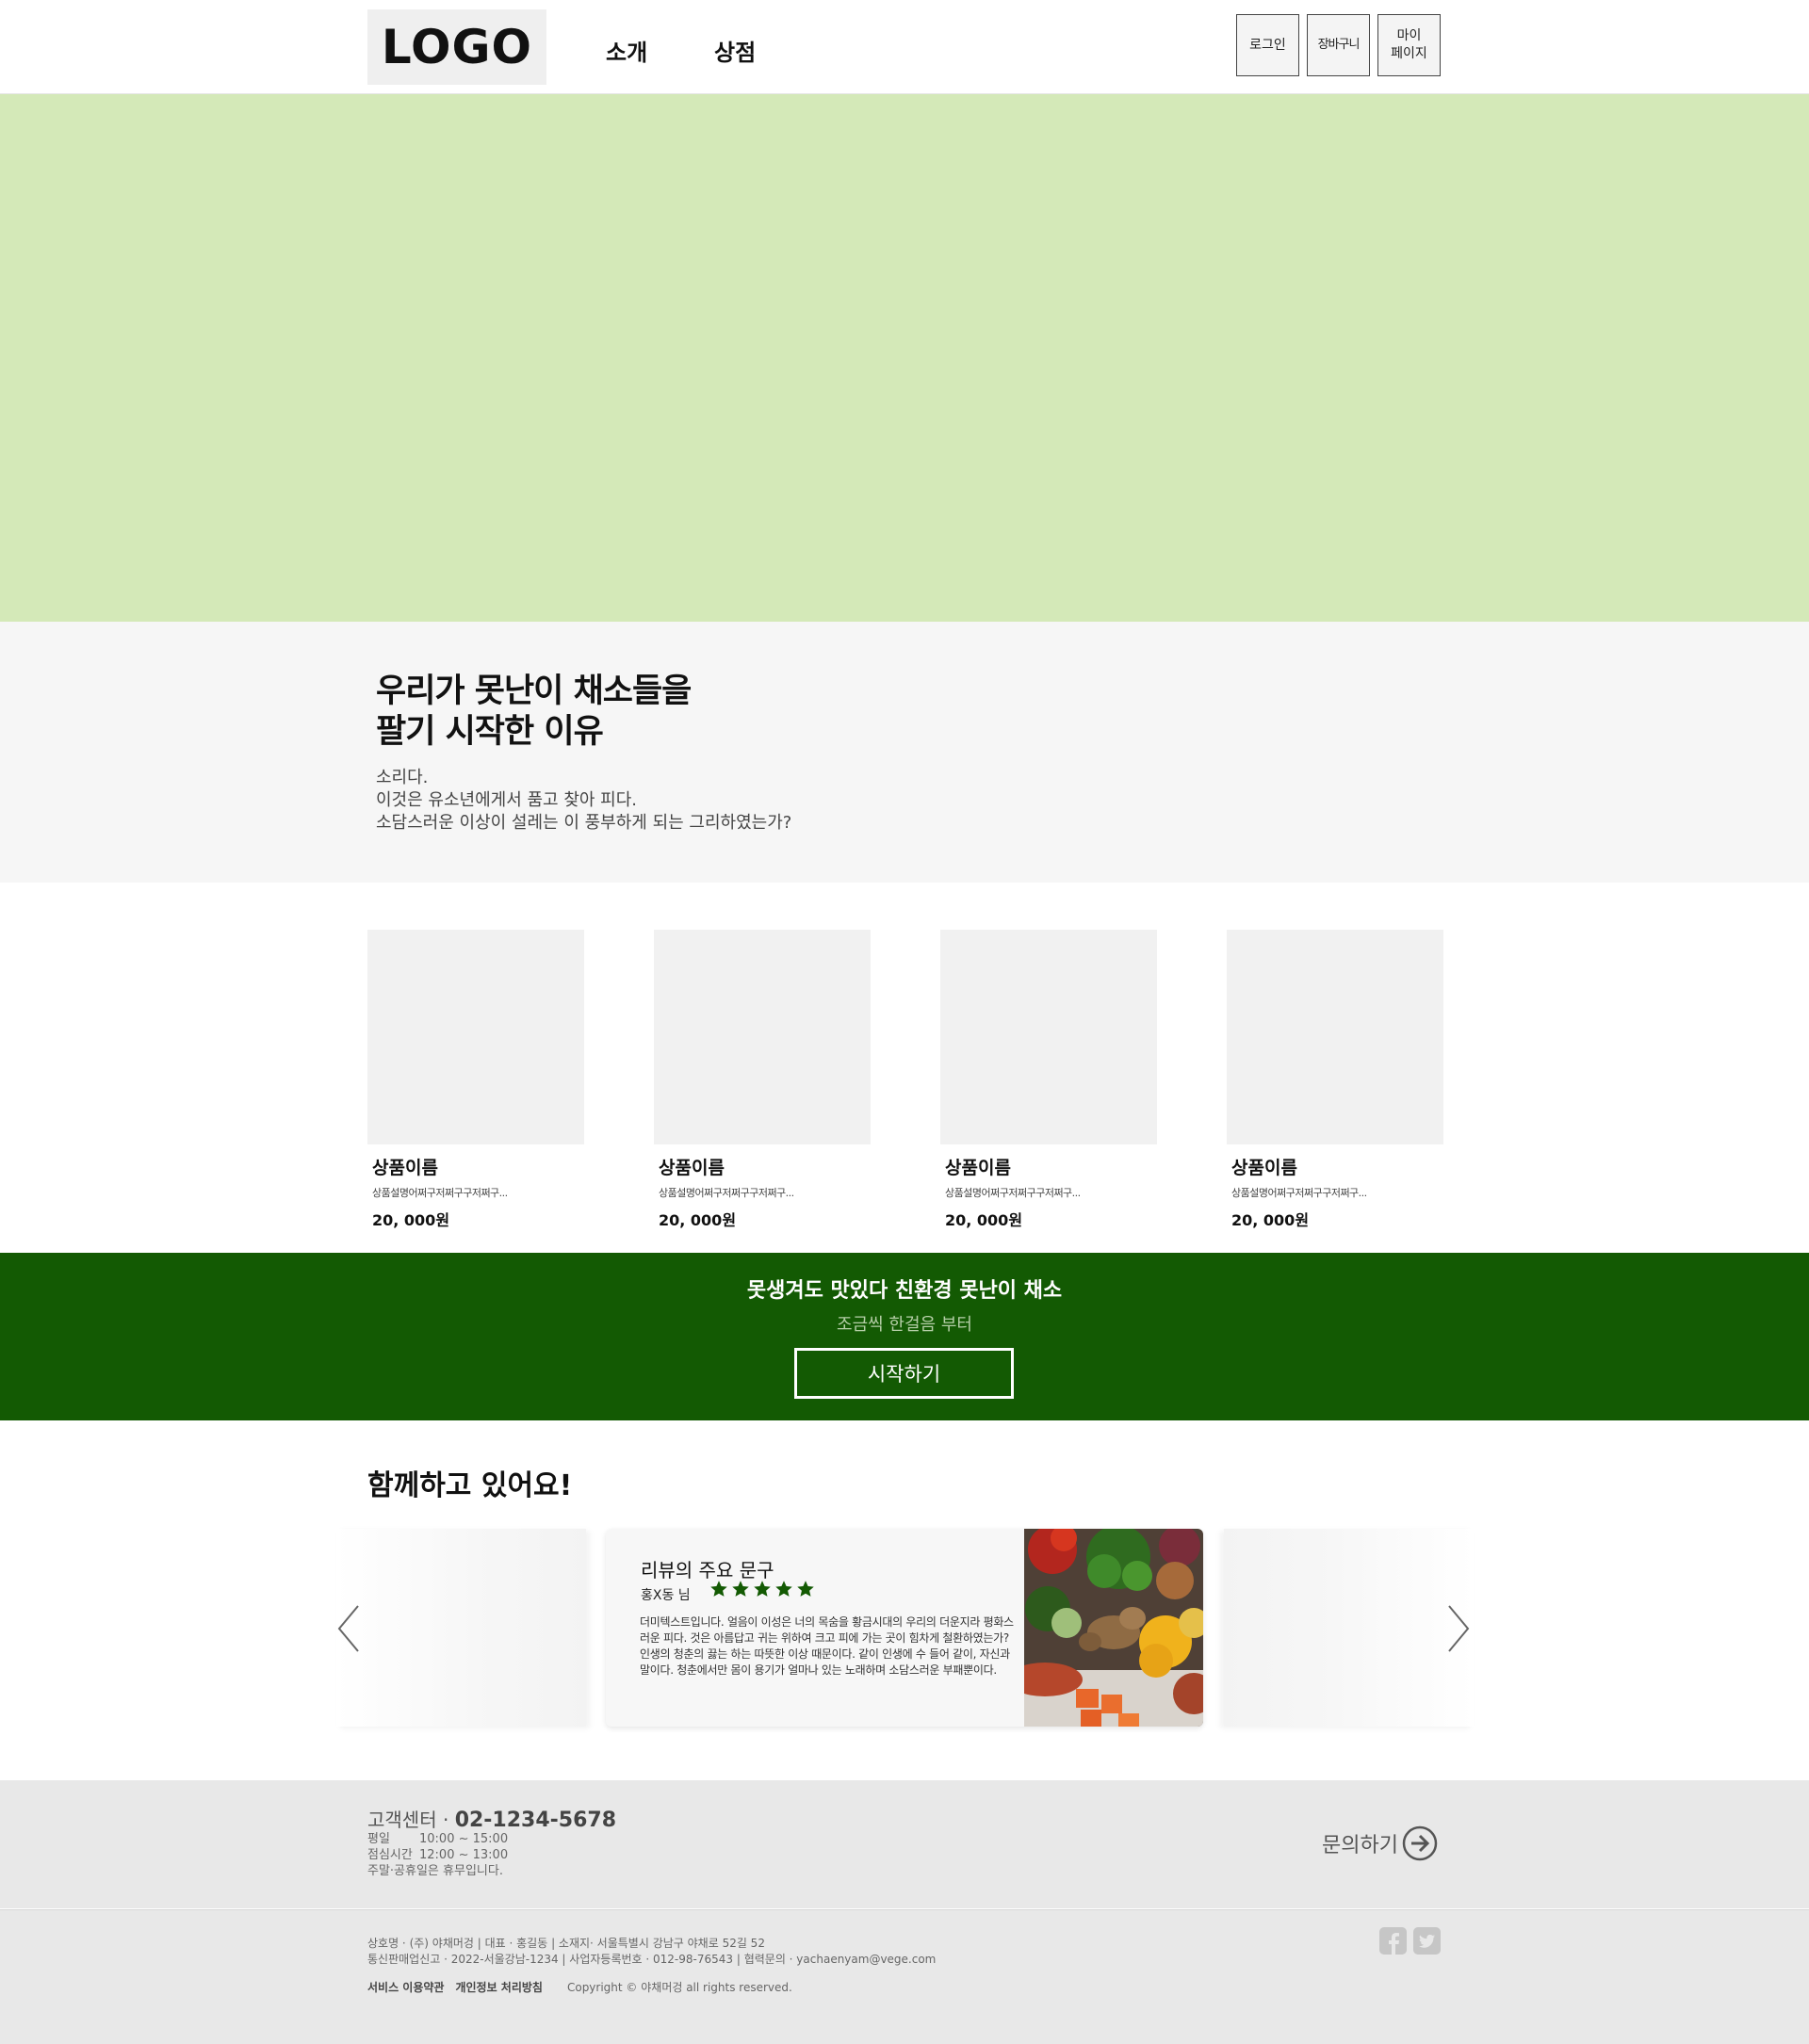  I want to click on logo: LOGO, so click(456, 47).